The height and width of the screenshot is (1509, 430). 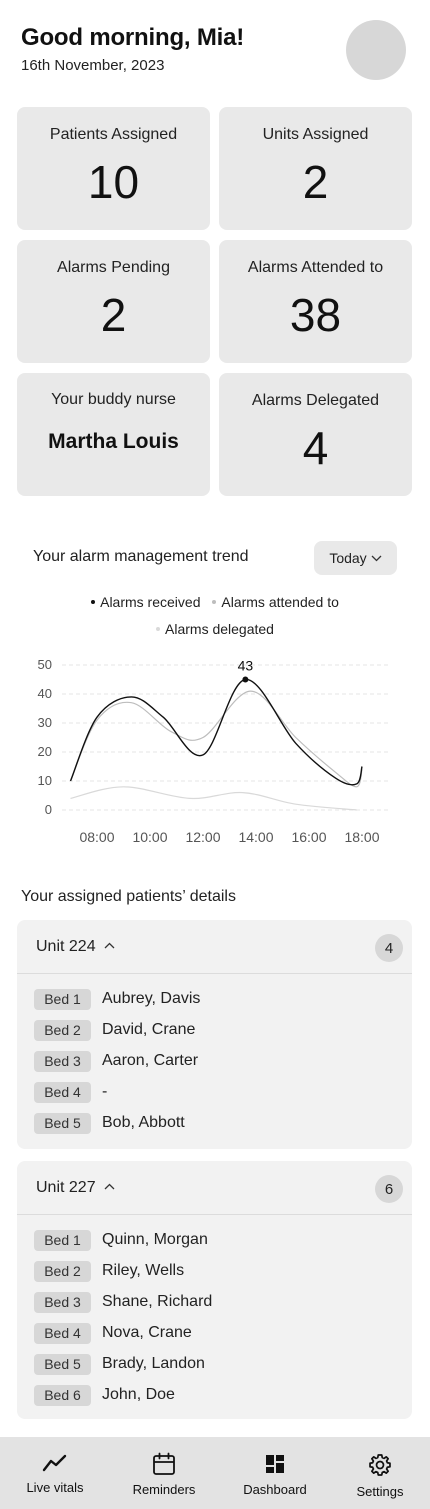 What do you see at coordinates (54, 1463) in the screenshot?
I see `trend-line-icon` at bounding box center [54, 1463].